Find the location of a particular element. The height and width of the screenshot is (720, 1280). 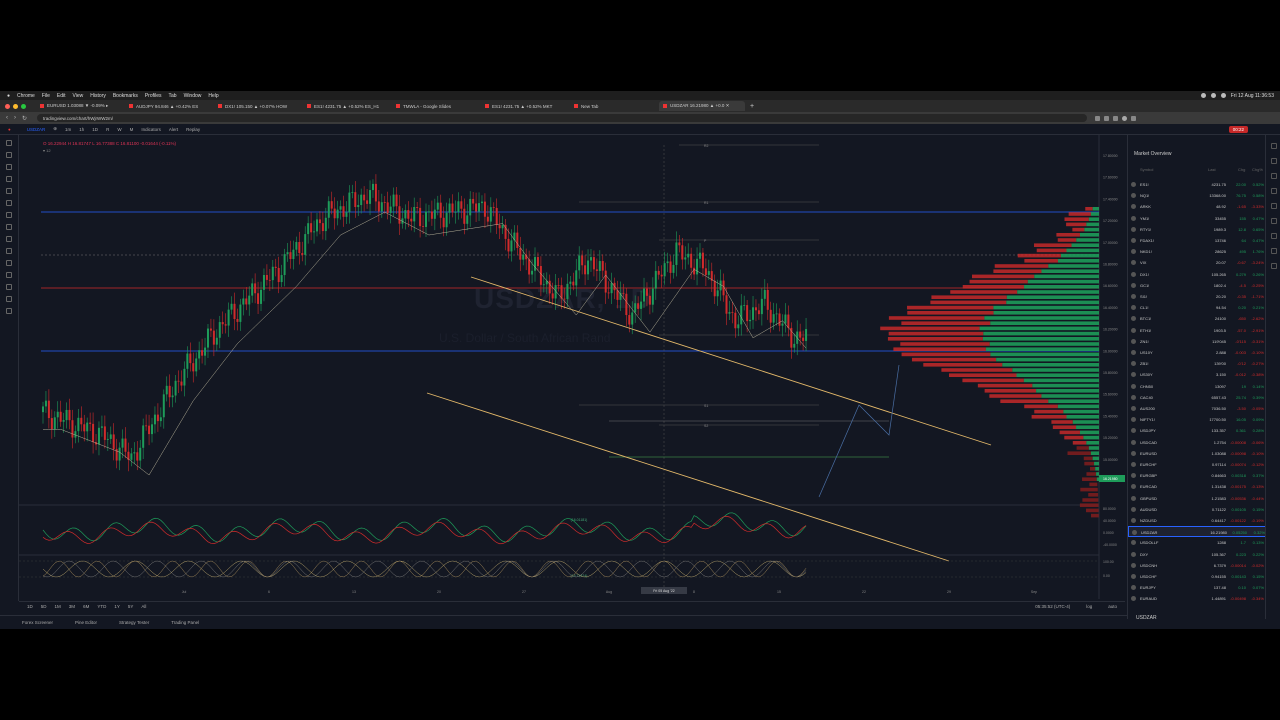

header-symbol: Symbol is located at coordinates (1146, 169).